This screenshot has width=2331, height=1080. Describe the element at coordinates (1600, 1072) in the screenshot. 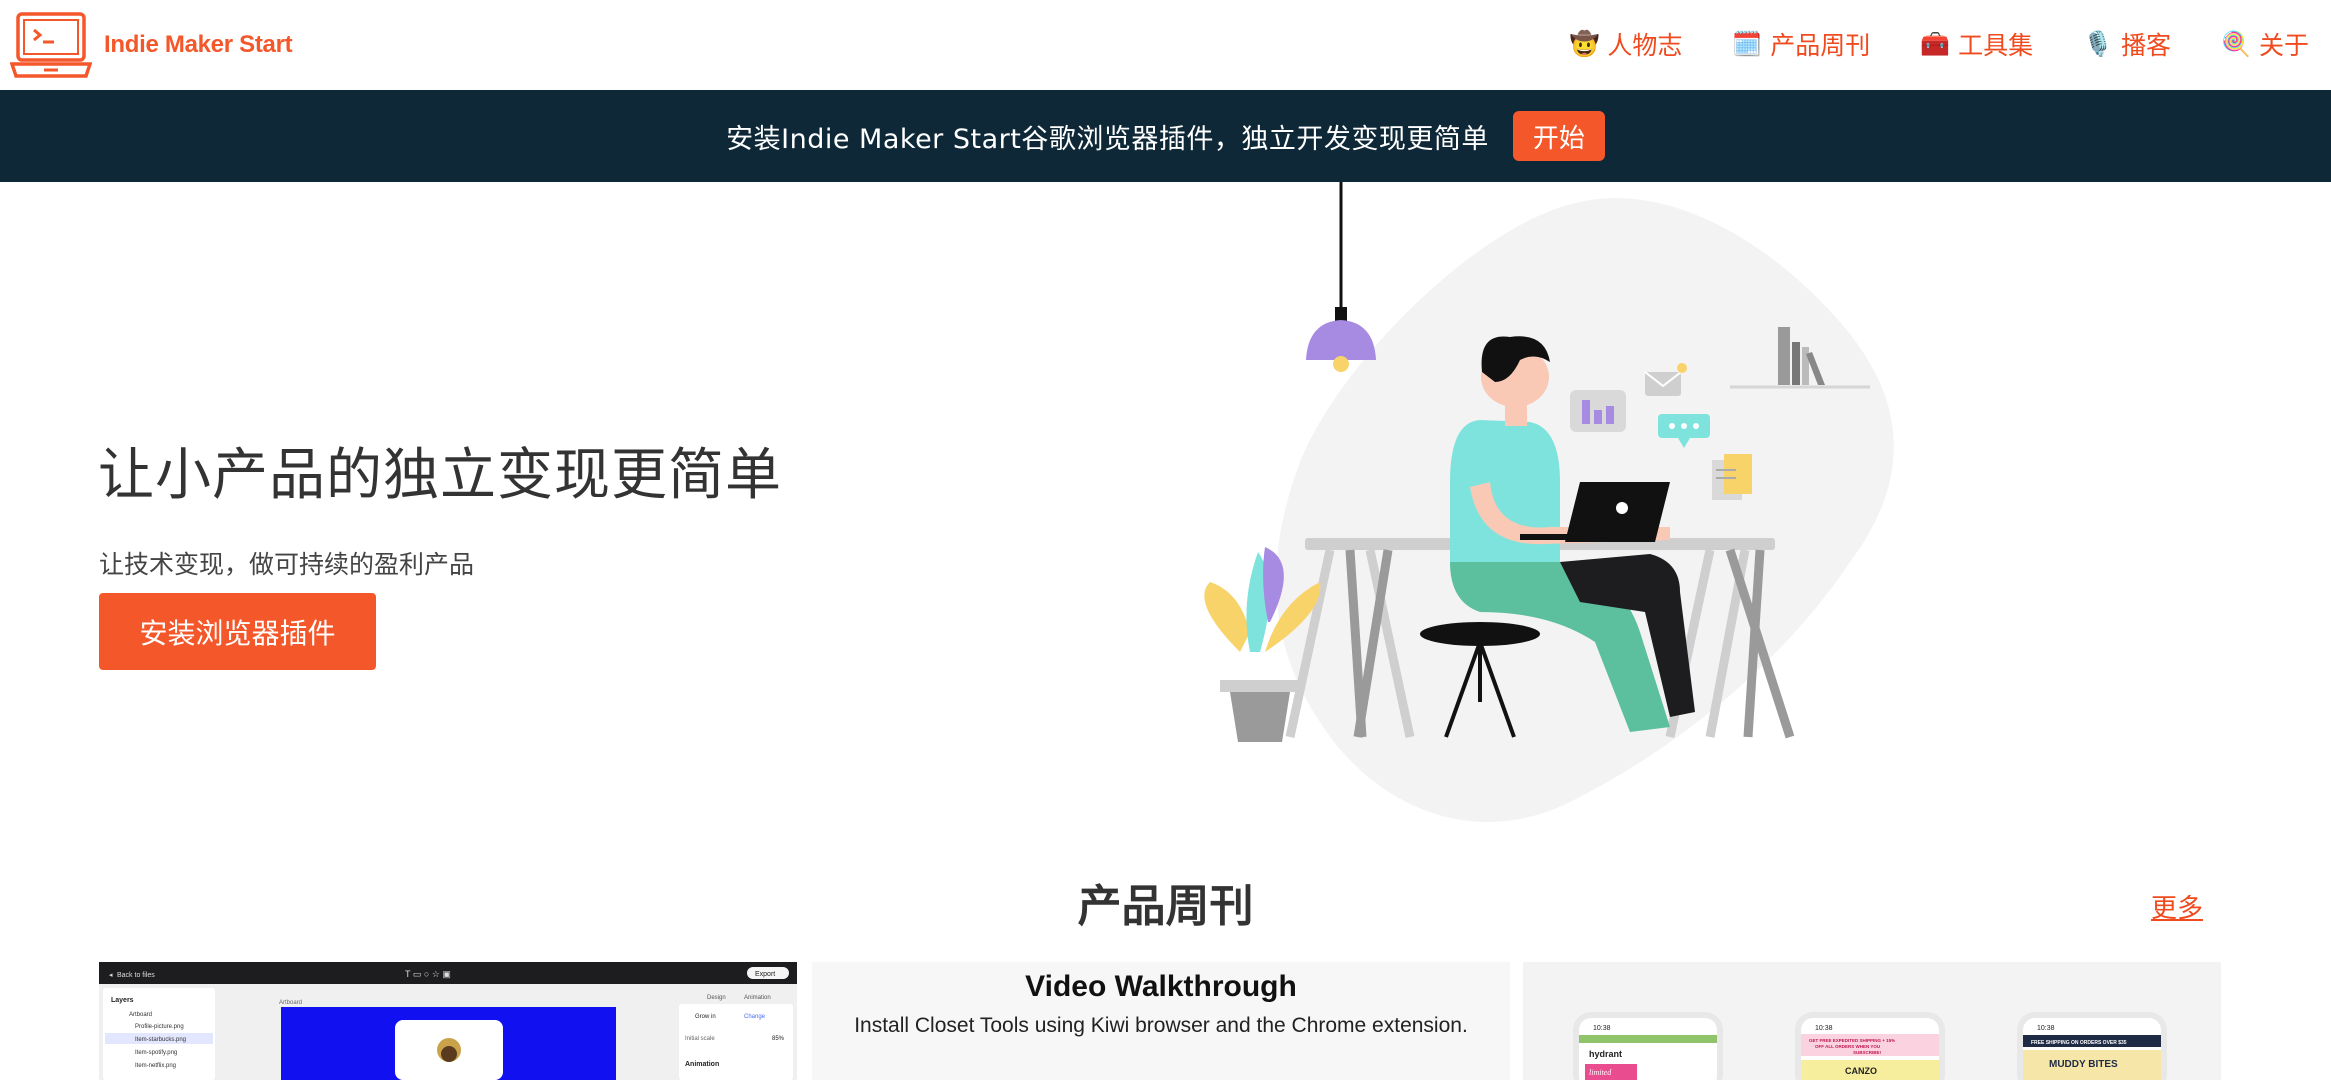

I see `svg-text: limited` at that location.